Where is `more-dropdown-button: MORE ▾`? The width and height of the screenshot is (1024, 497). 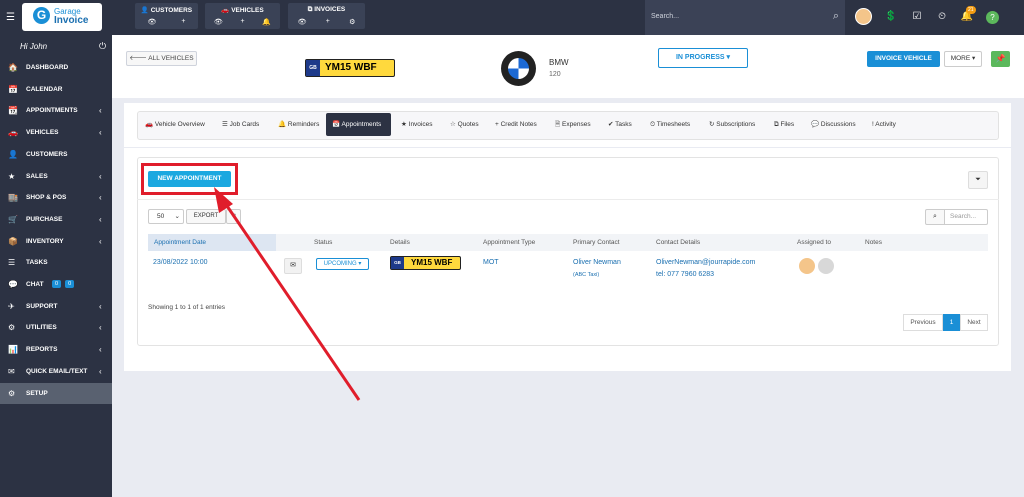
more-dropdown-button: MORE ▾ is located at coordinates (963, 59).